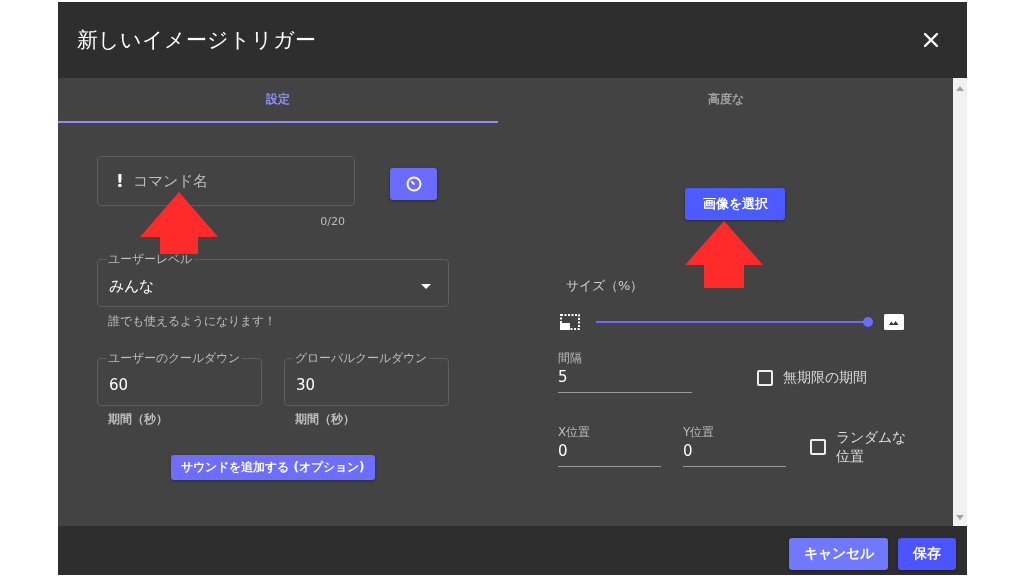  I want to click on scrollbar, so click(960, 302).